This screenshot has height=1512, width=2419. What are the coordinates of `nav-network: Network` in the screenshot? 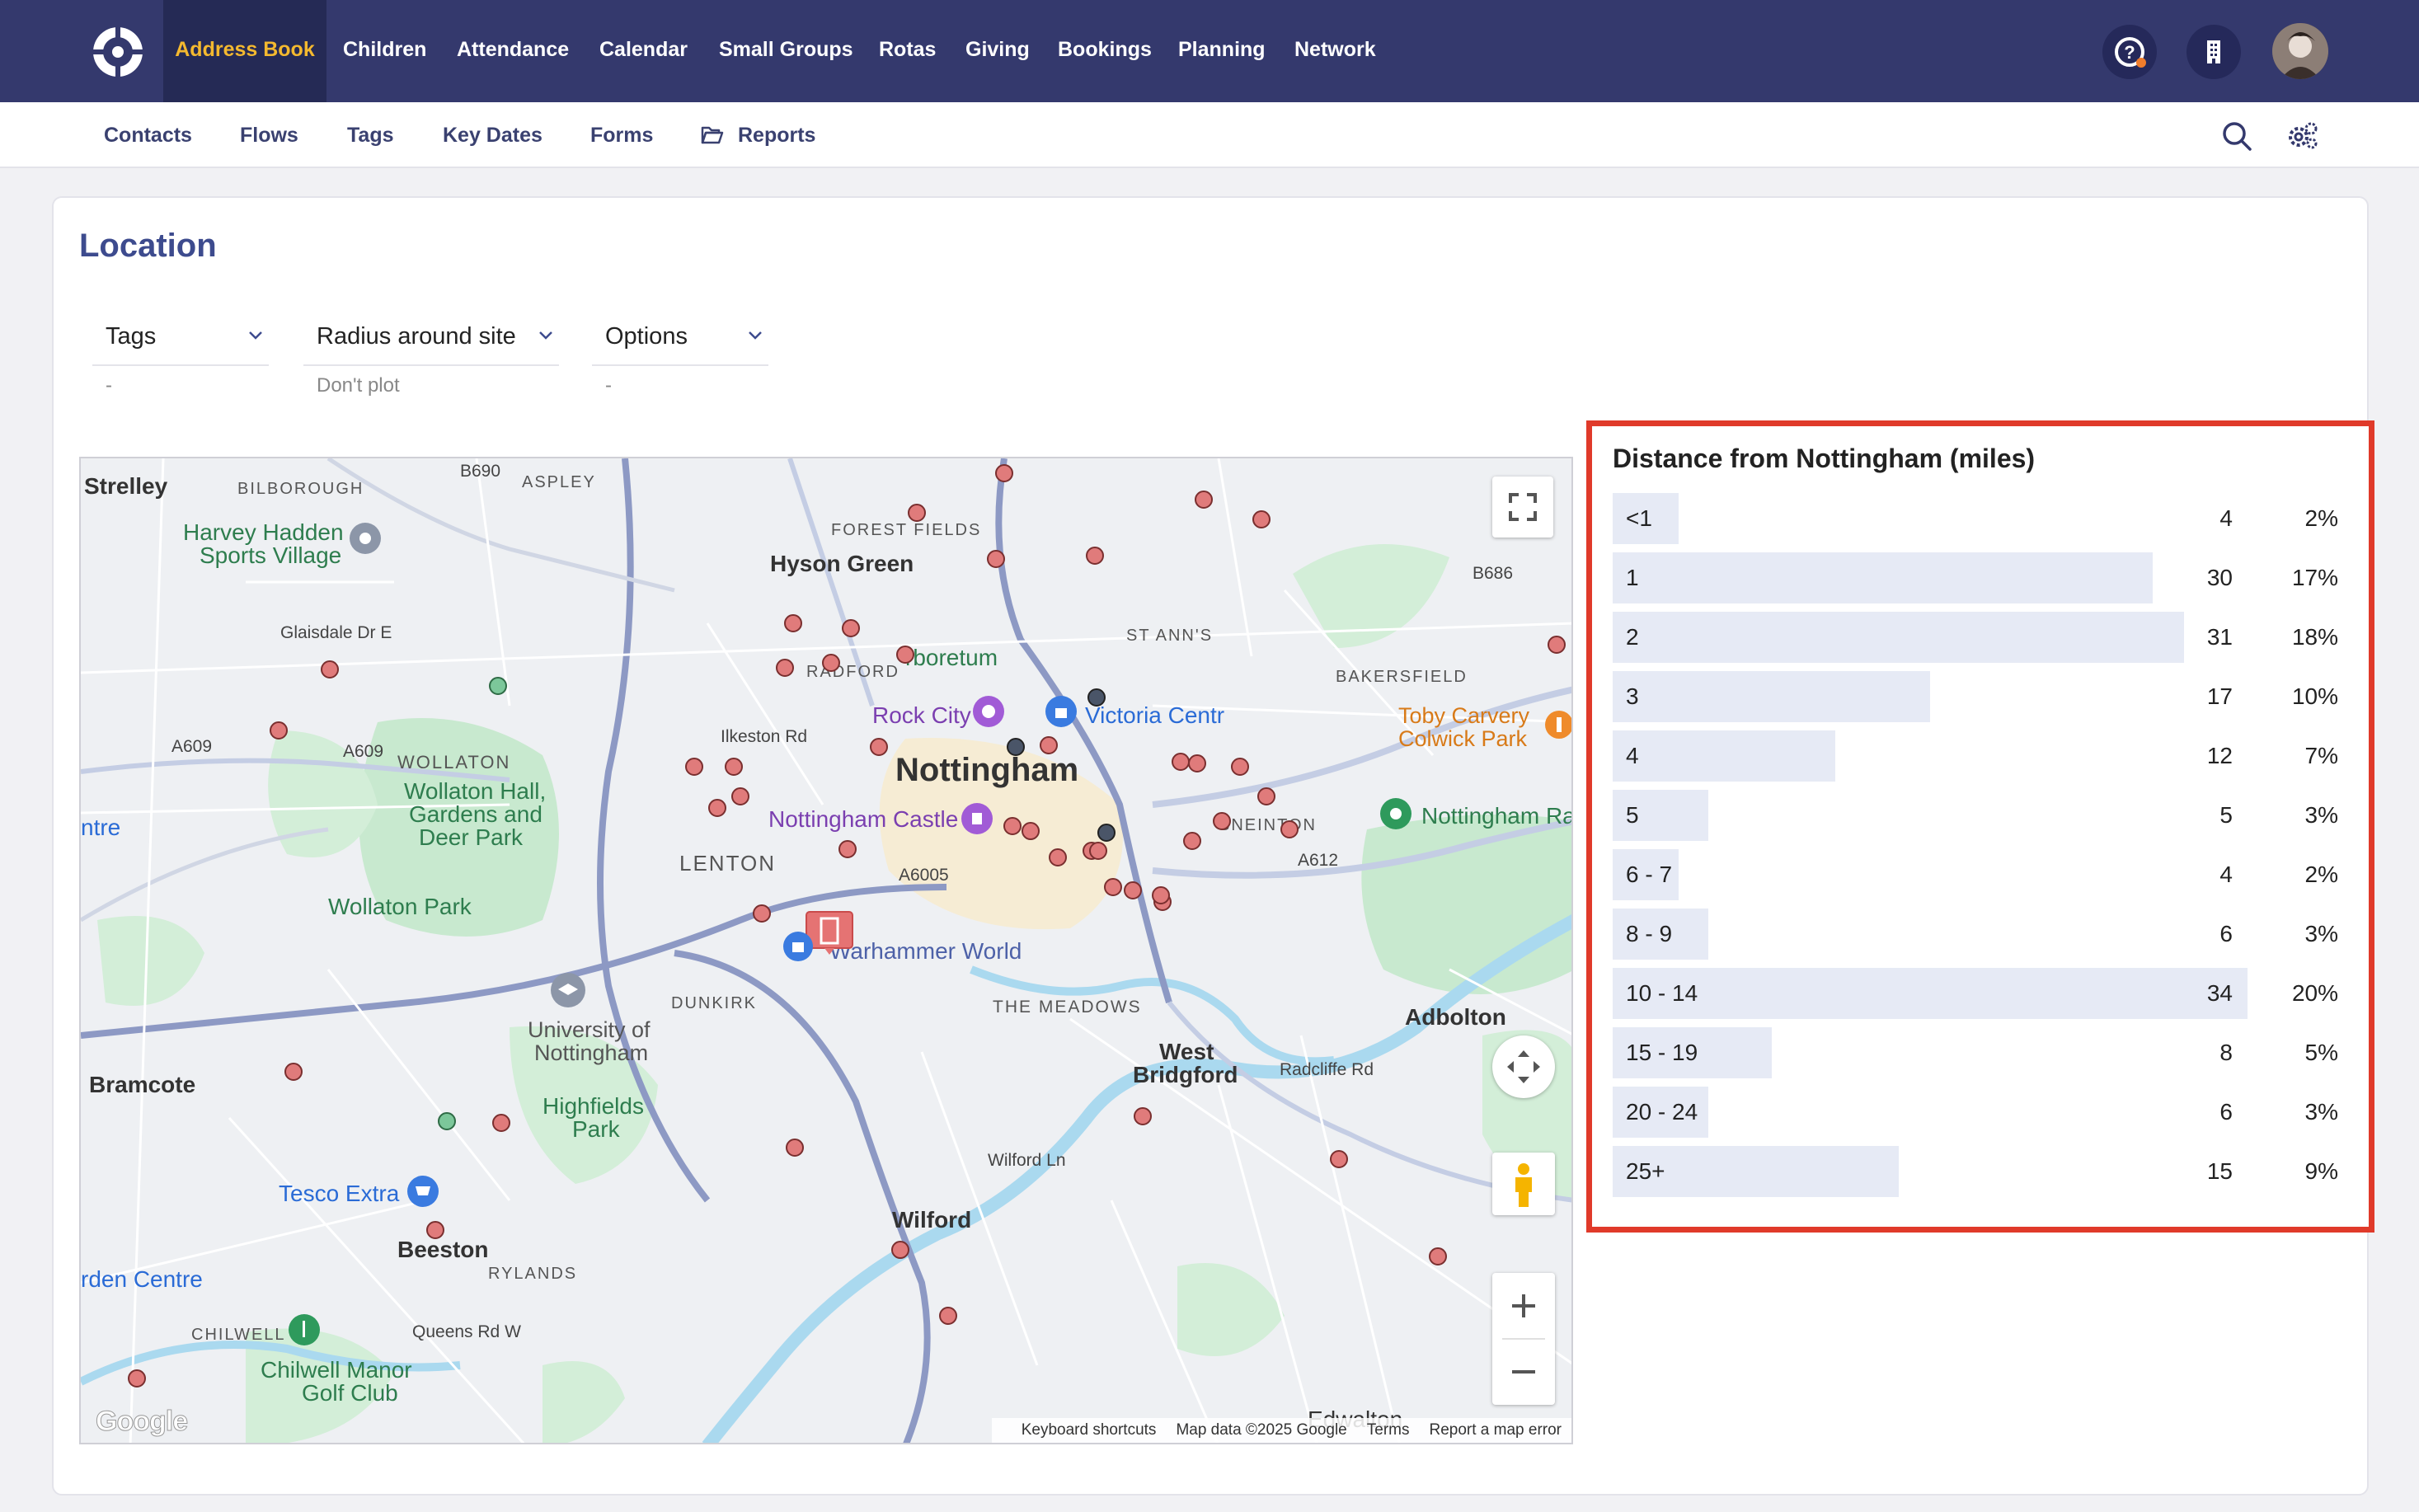 It's located at (1335, 51).